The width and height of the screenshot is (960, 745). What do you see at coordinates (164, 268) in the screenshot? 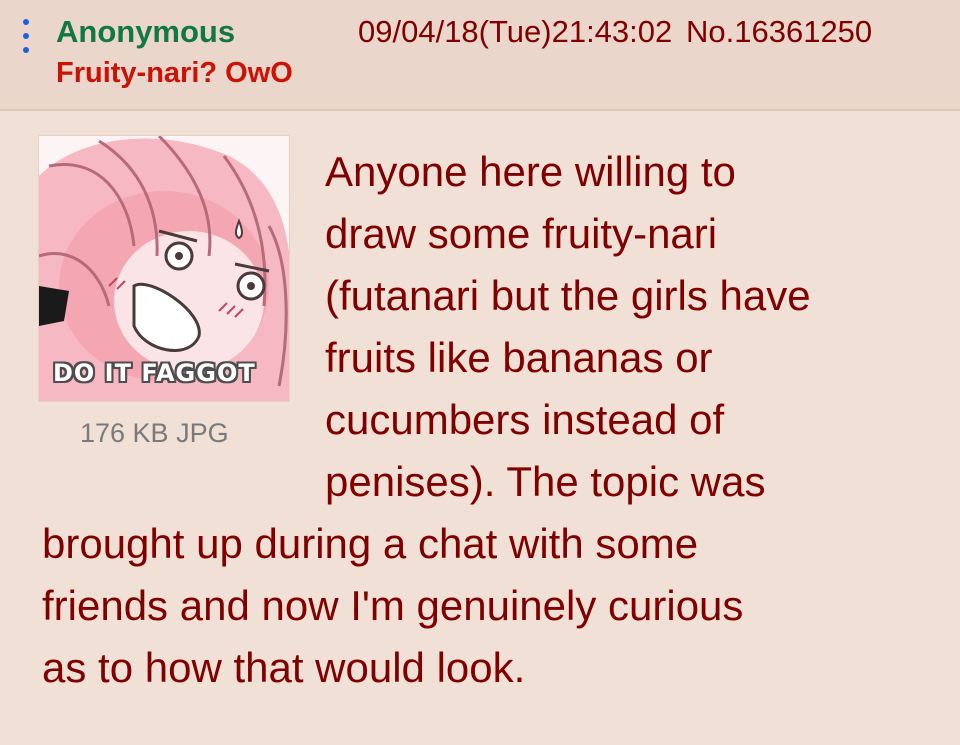
I see `post-image-thumbnail: DO IT FAGGOT` at bounding box center [164, 268].